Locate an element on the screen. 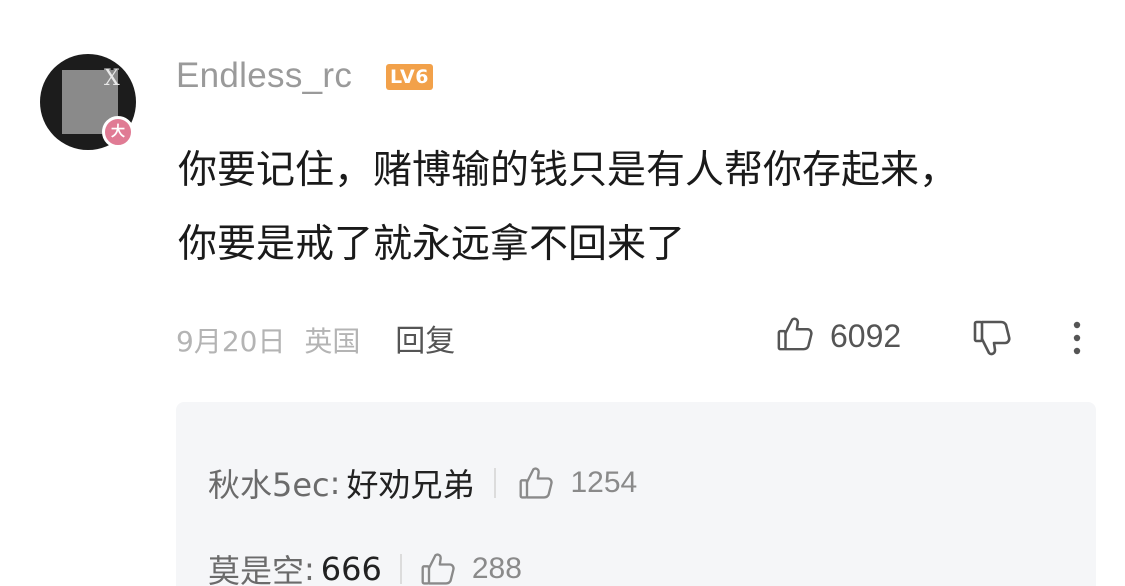 The image size is (1125, 586). more-options-button is located at coordinates (1077, 338).